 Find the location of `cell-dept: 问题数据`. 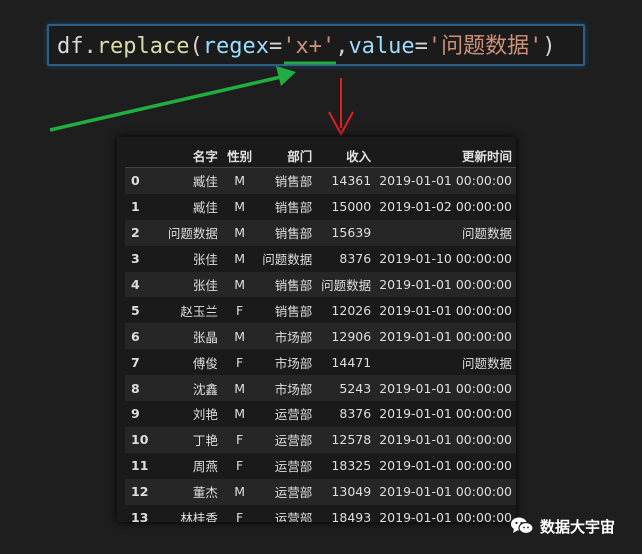

cell-dept: 问题数据 is located at coordinates (287, 260).